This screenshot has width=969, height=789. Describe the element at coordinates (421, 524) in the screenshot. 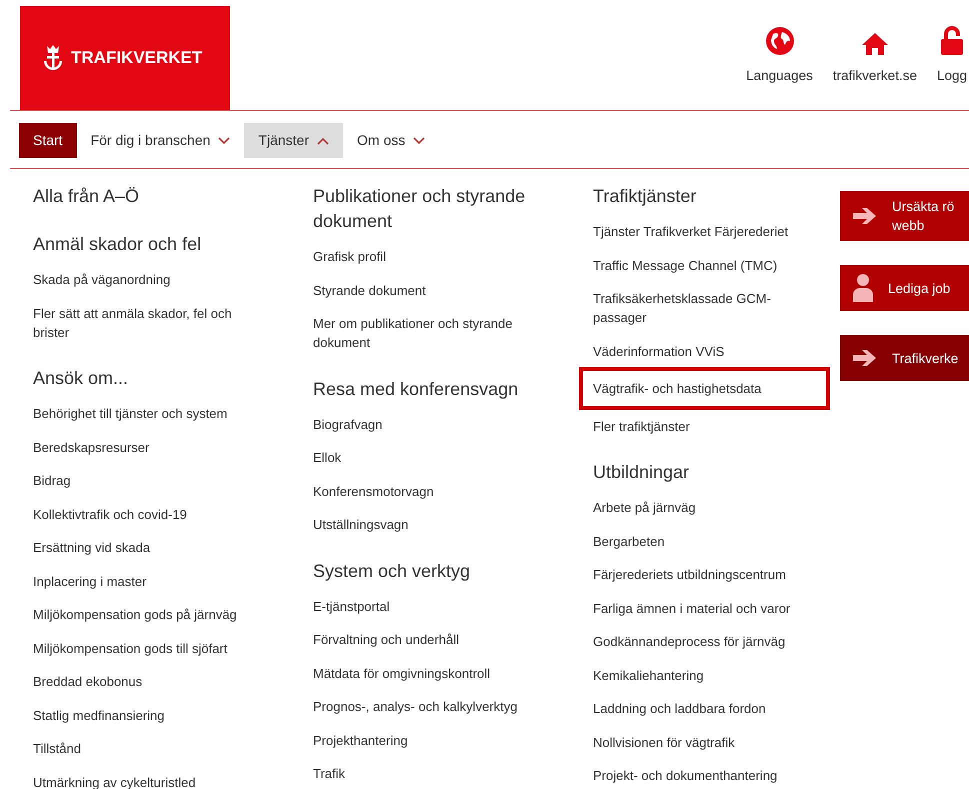

I see `menu-link: Utställningsvagn` at that location.